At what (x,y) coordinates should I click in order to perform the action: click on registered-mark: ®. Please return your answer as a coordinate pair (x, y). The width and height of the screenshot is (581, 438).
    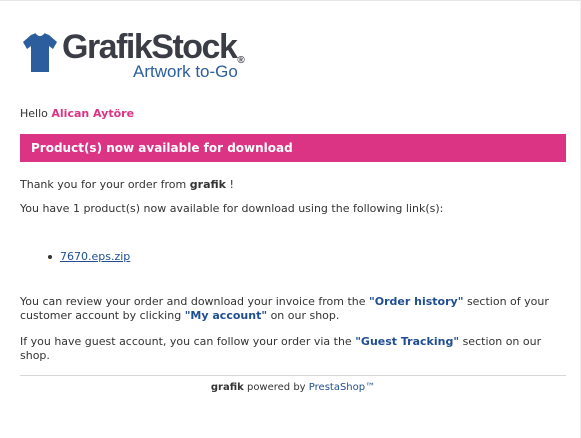
    Looking at the image, I should click on (241, 60).